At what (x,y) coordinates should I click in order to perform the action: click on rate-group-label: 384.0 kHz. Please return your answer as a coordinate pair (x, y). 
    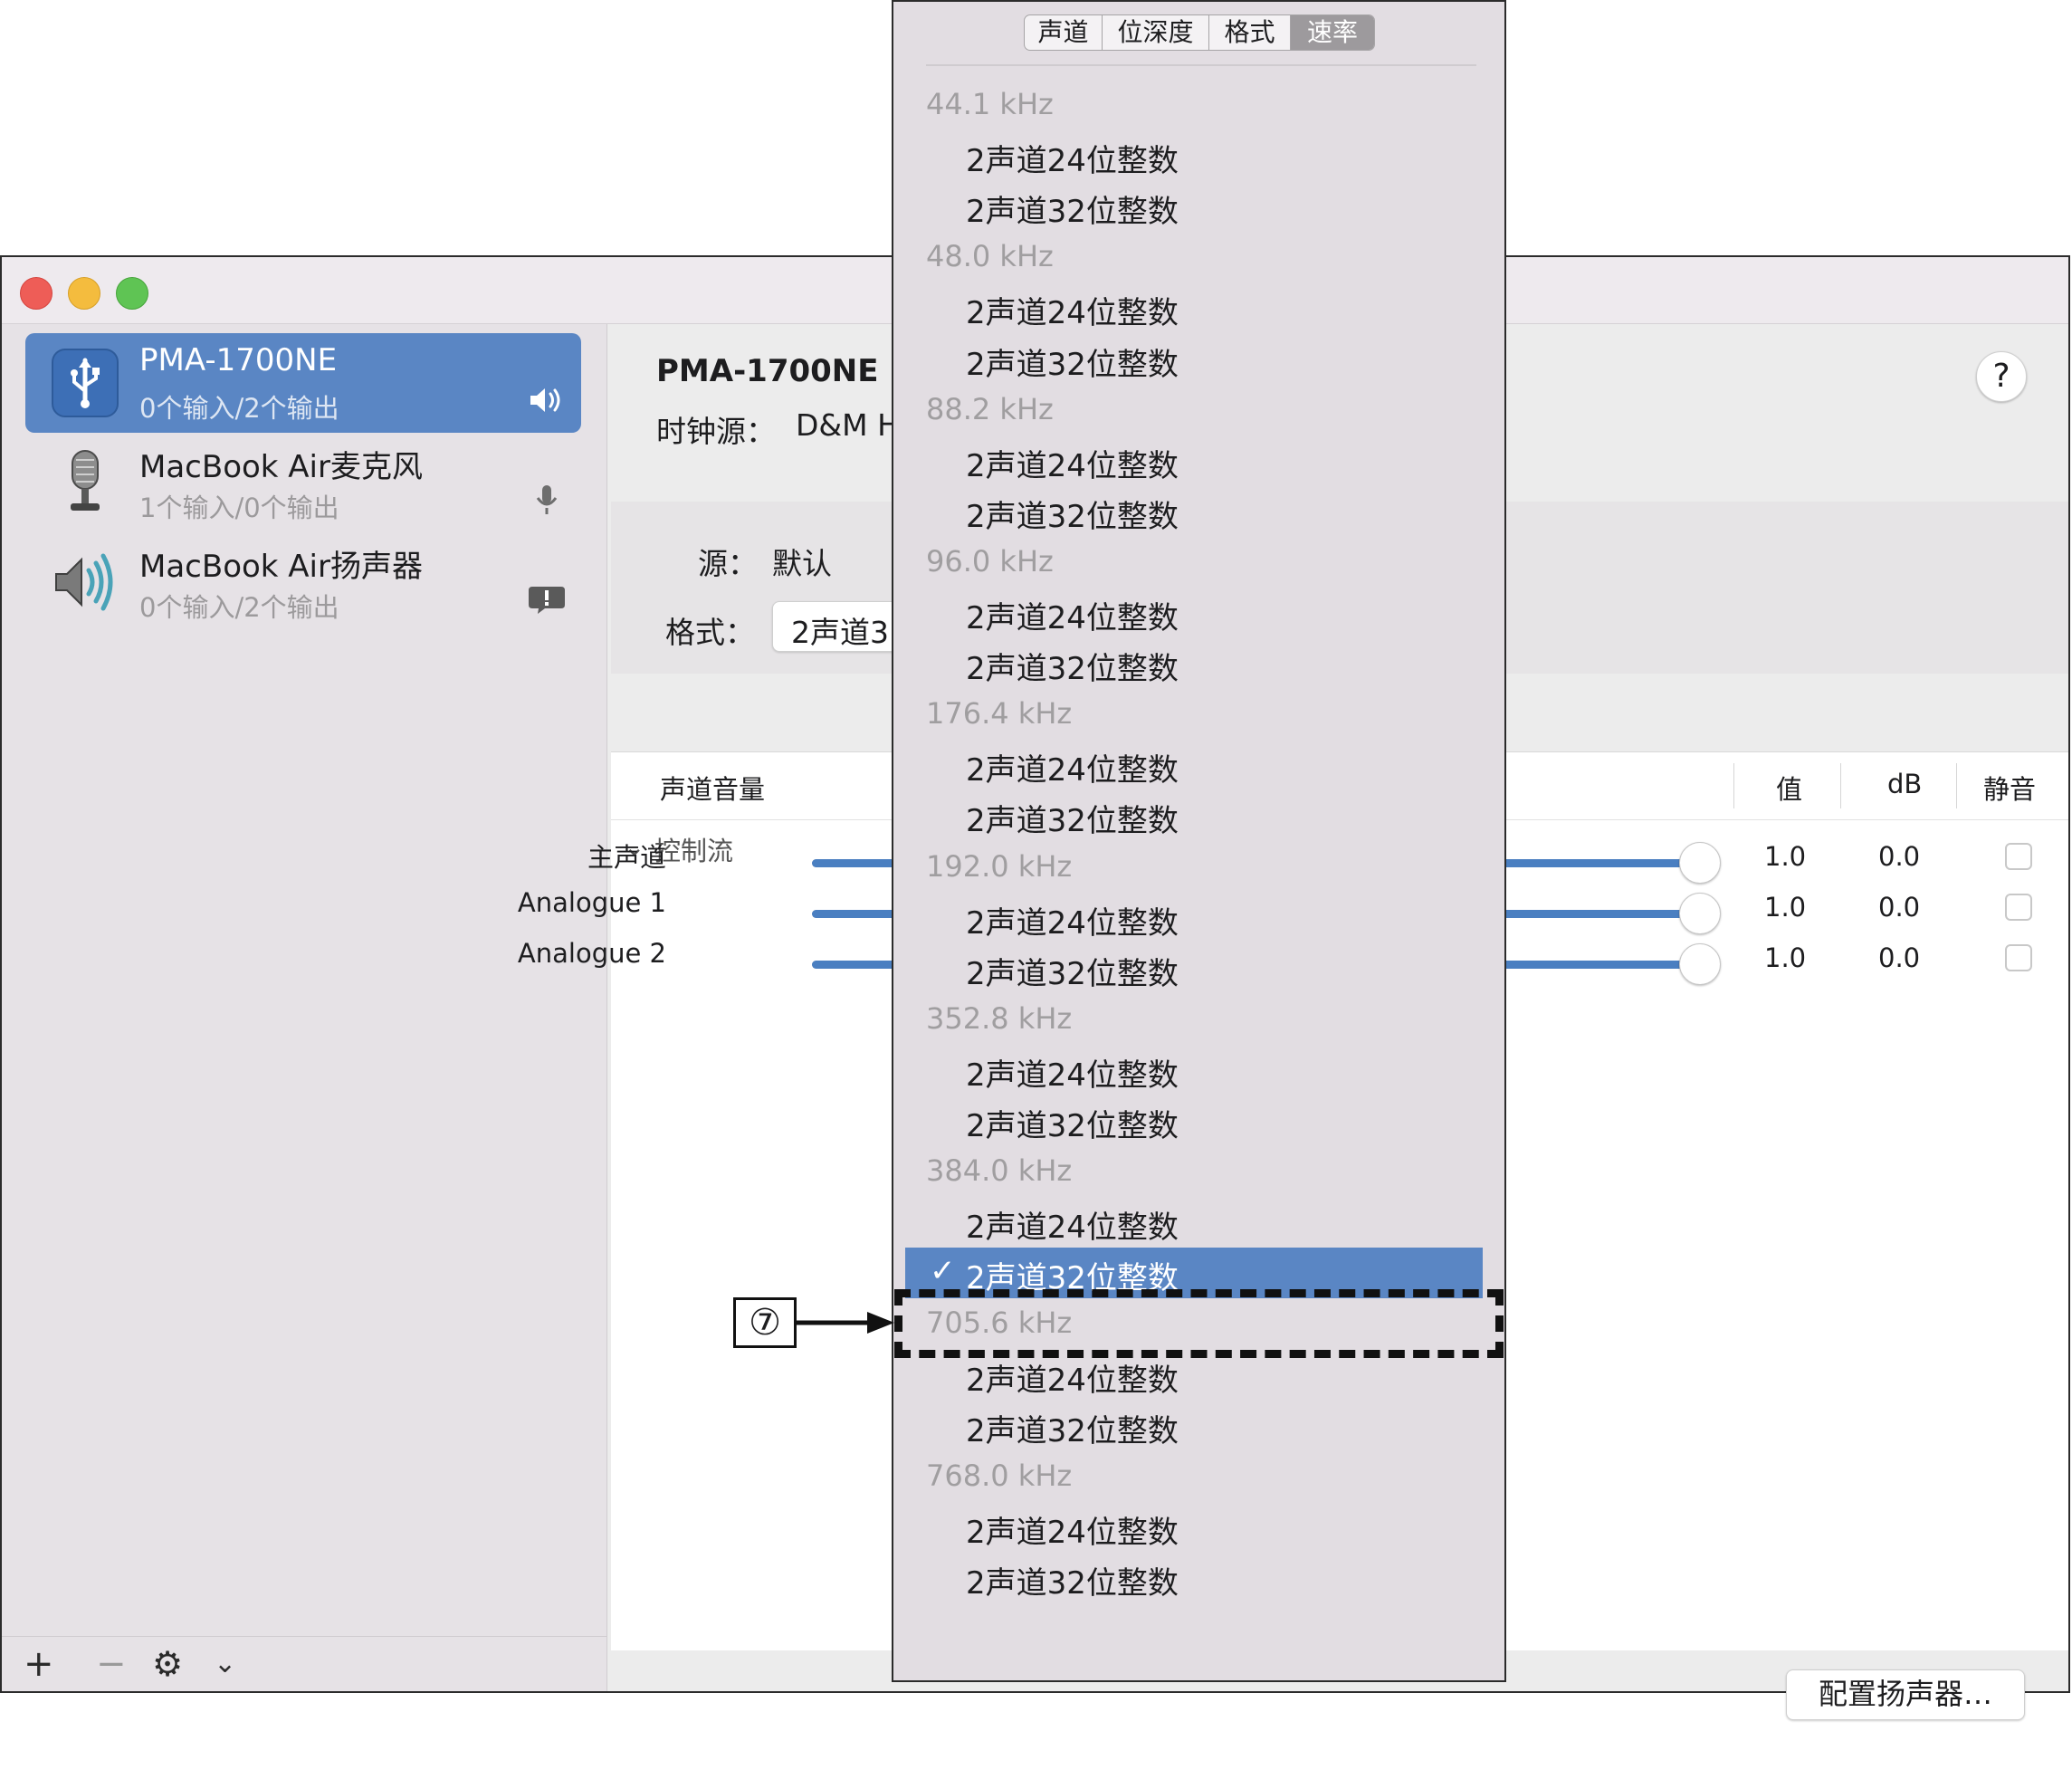
    Looking at the image, I should click on (1000, 1171).